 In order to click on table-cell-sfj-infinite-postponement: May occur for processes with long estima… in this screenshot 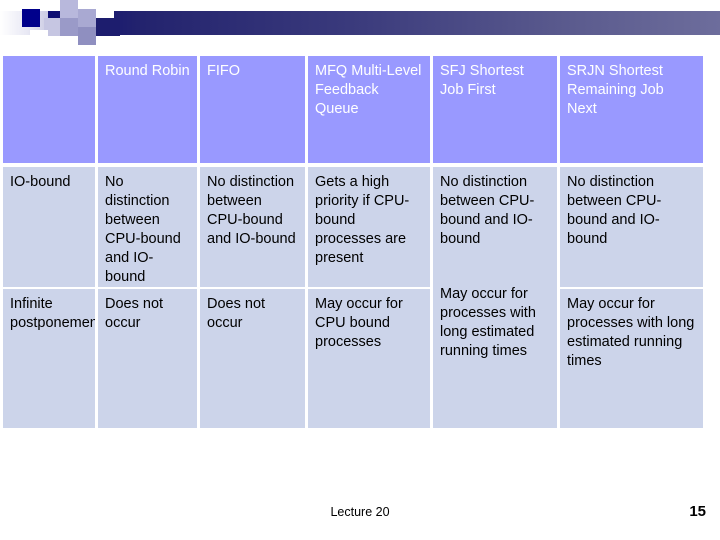, I will do `click(488, 322)`.